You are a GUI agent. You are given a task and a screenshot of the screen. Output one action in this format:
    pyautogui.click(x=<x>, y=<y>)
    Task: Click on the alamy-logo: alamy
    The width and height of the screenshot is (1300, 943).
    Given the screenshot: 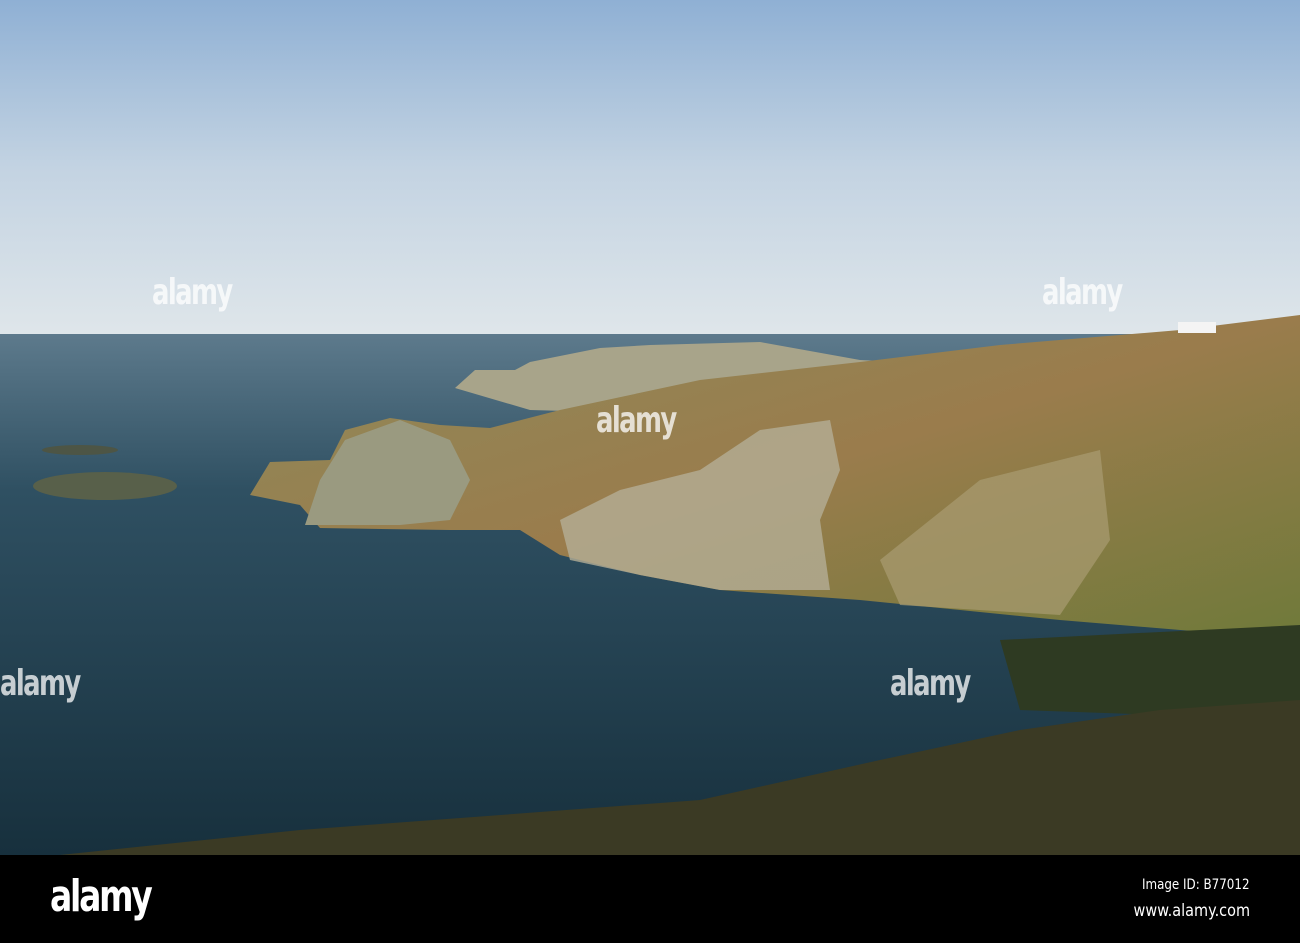 What is the action you would take?
    pyautogui.click(x=101, y=896)
    